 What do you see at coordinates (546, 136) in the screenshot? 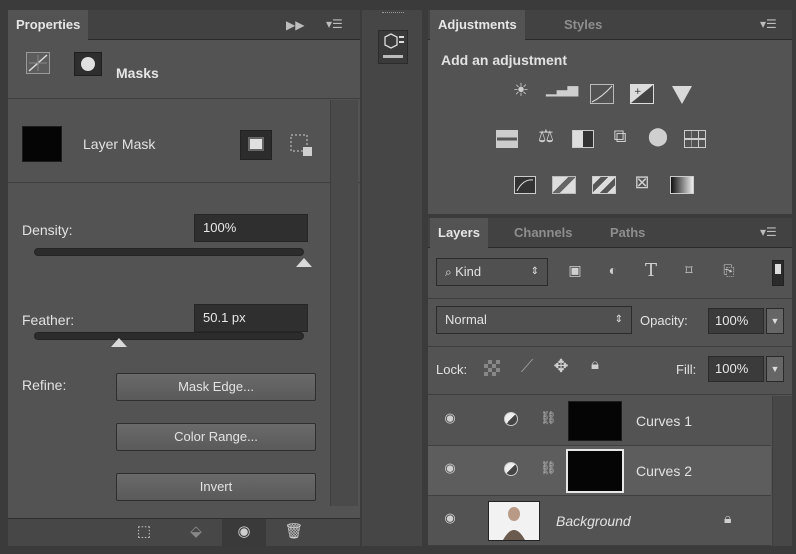
I see `color-balance-icon: ⚖` at bounding box center [546, 136].